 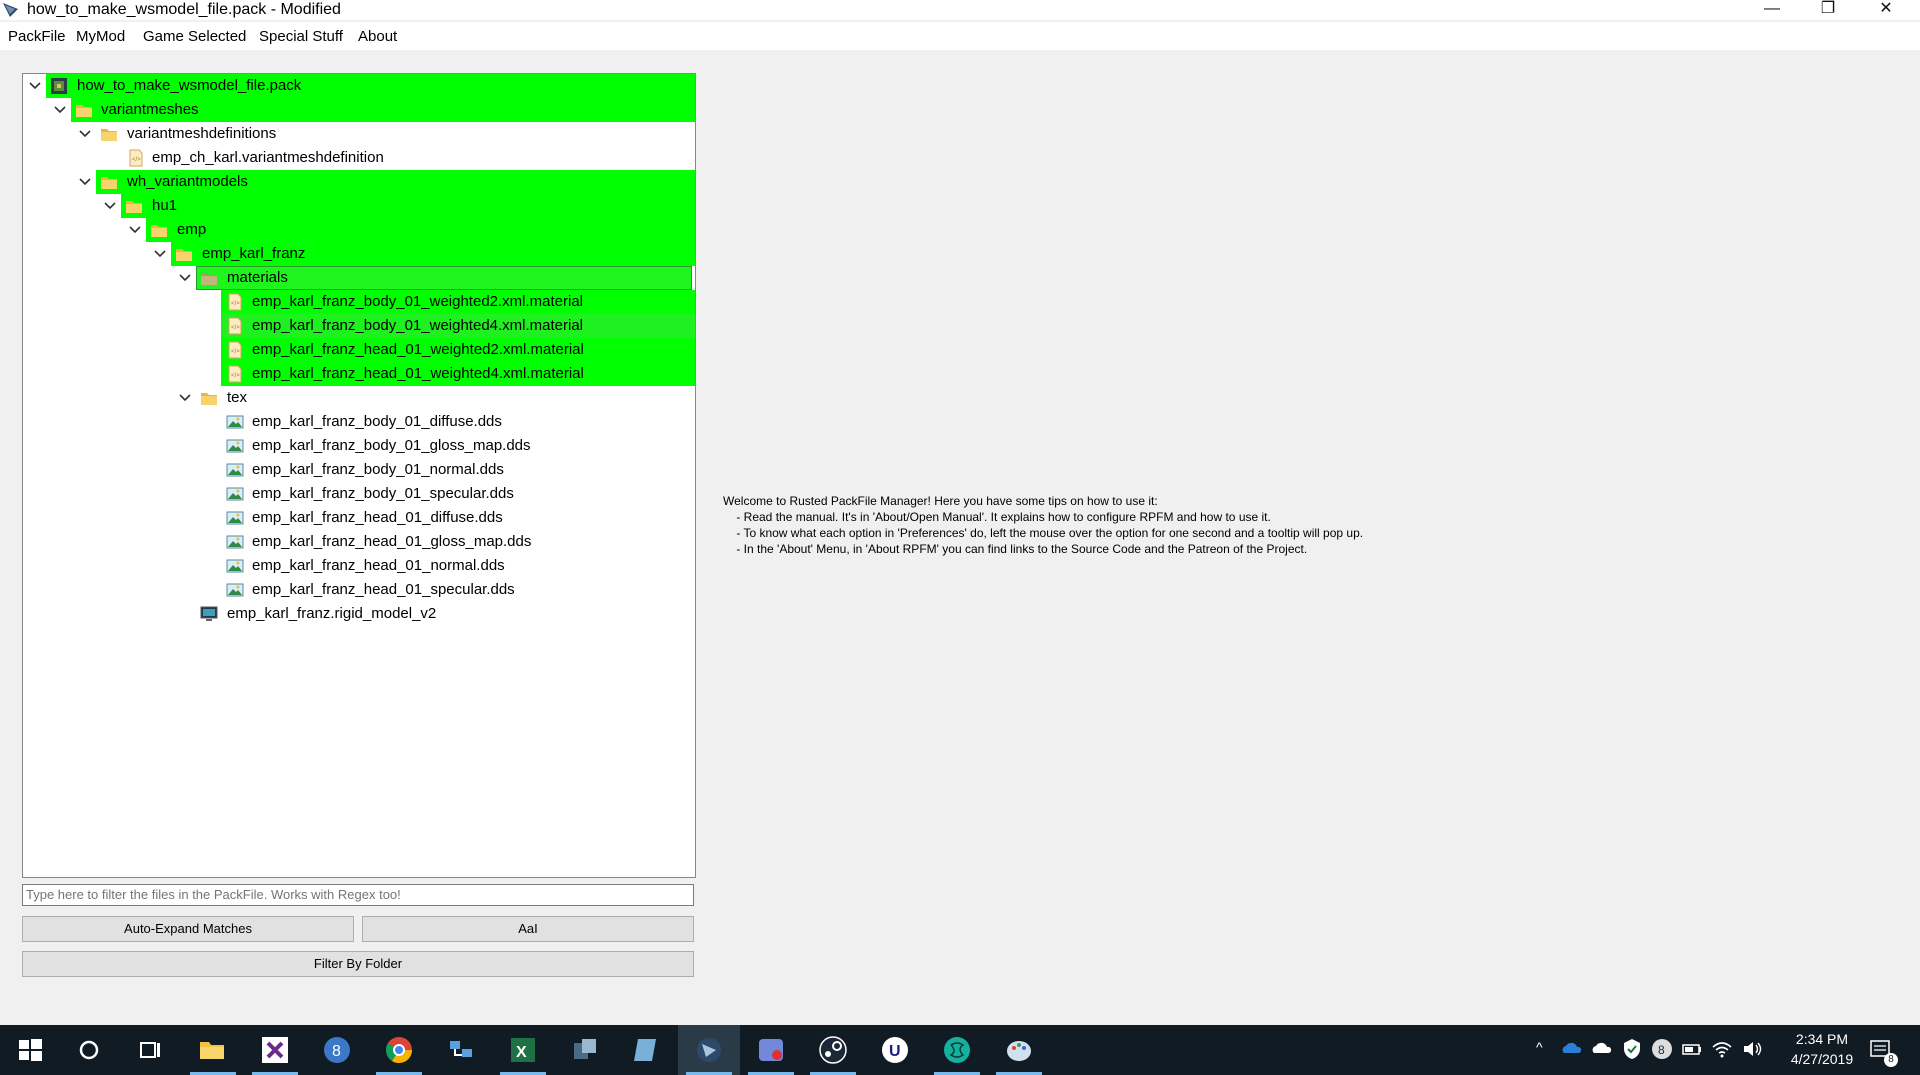 I want to click on file-explorer-icon, so click(x=212, y=1050).